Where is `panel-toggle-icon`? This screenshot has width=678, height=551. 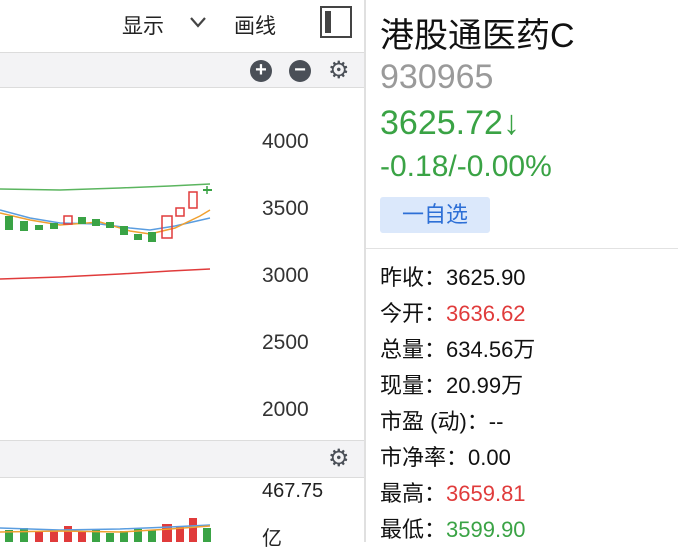
panel-toggle-icon is located at coordinates (336, 22).